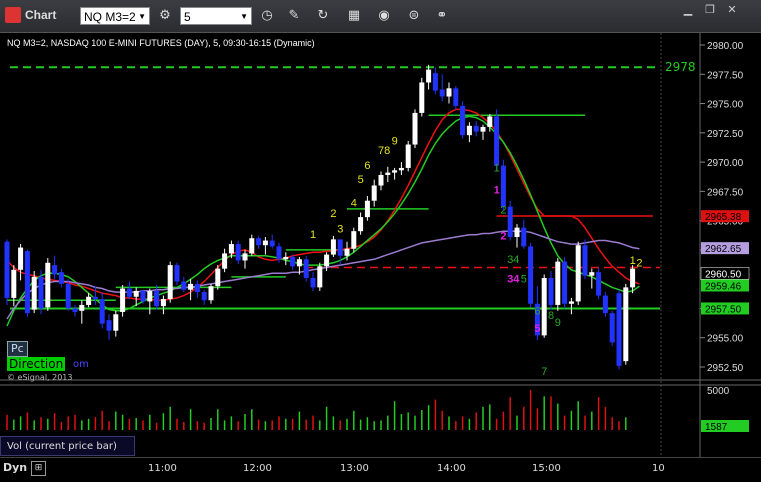 This screenshot has width=761, height=482. Describe the element at coordinates (730, 206) in the screenshot. I see `price-axis` at that location.